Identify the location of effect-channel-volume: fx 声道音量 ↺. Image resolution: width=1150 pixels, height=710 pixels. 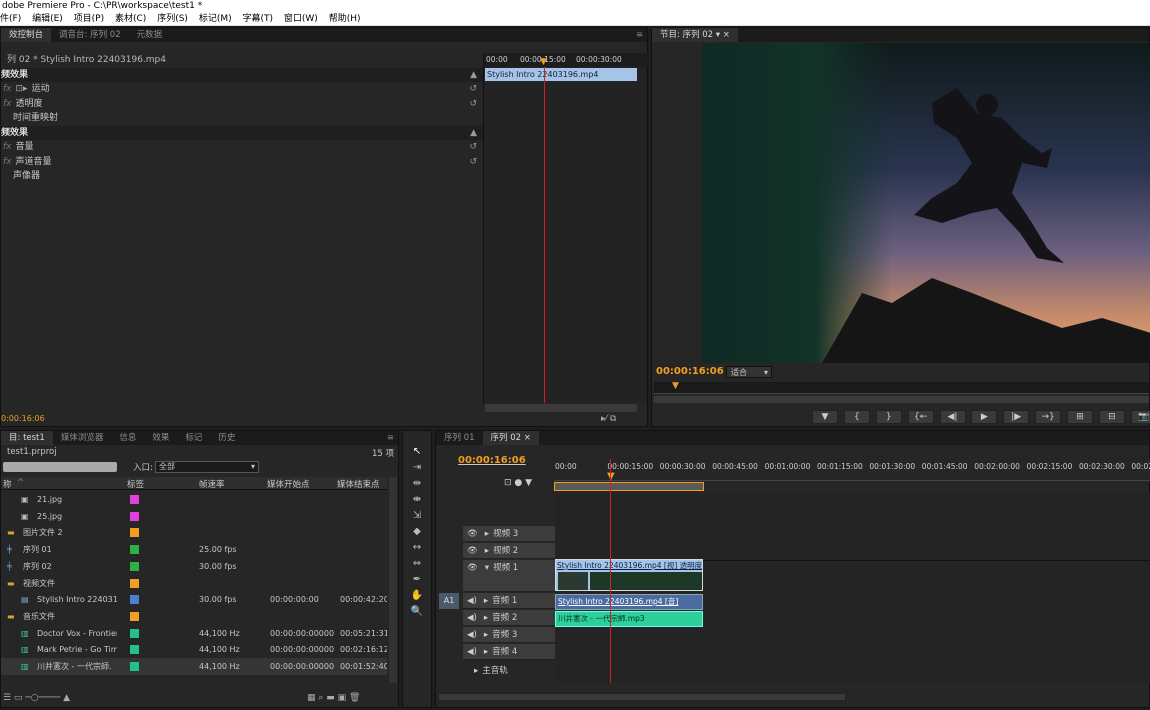
(242, 162).